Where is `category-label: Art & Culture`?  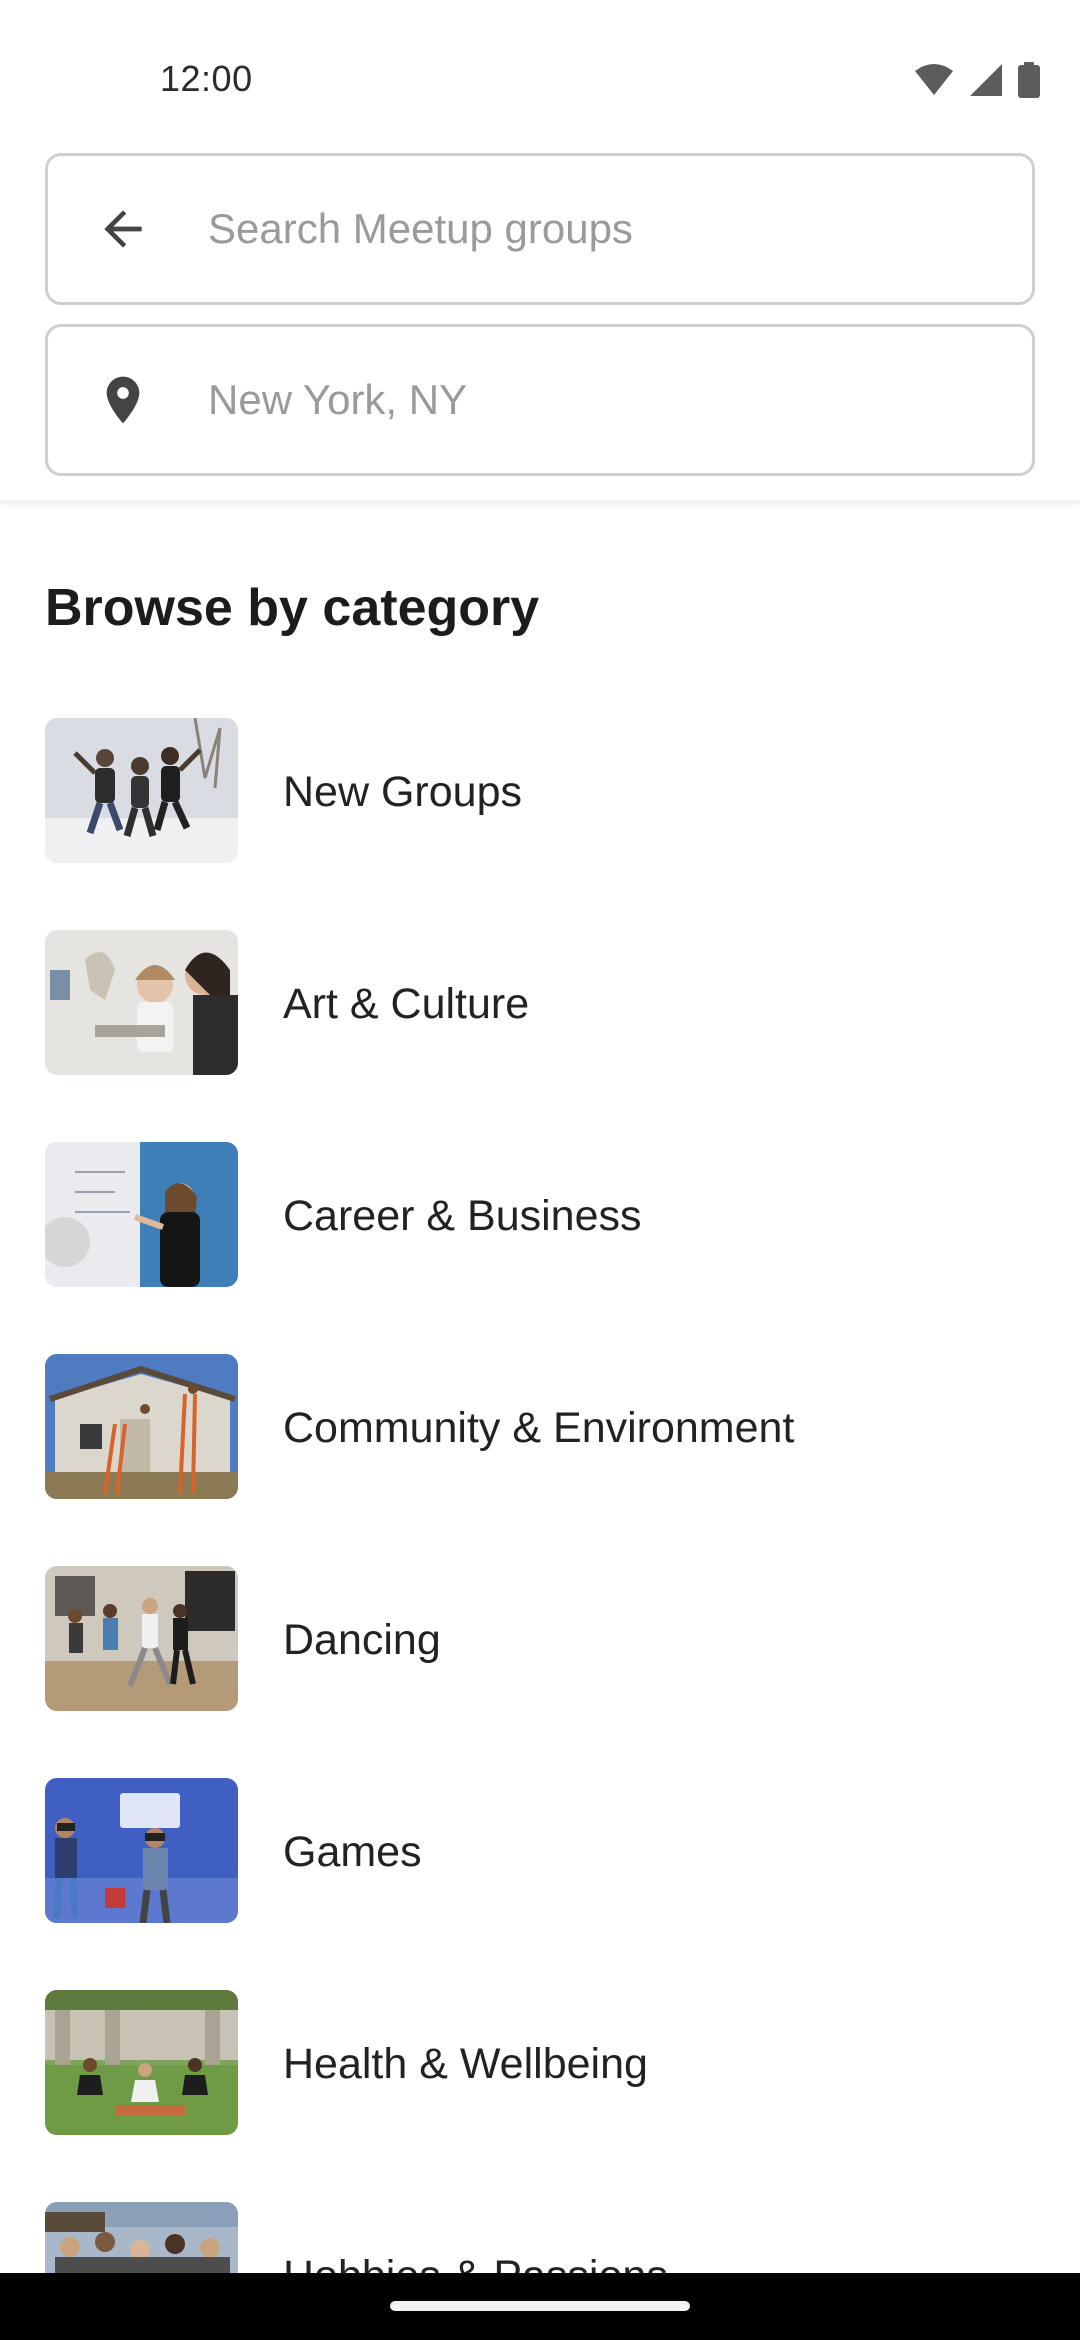 category-label: Art & Culture is located at coordinates (406, 1004).